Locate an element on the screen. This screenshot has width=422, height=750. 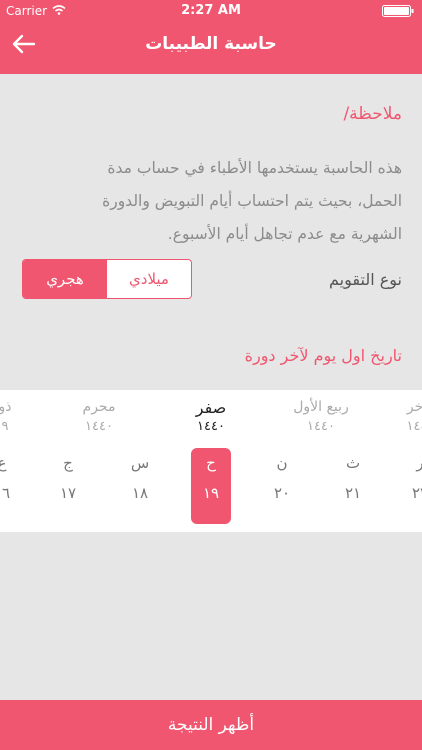
day-letter: ث is located at coordinates (353, 463).